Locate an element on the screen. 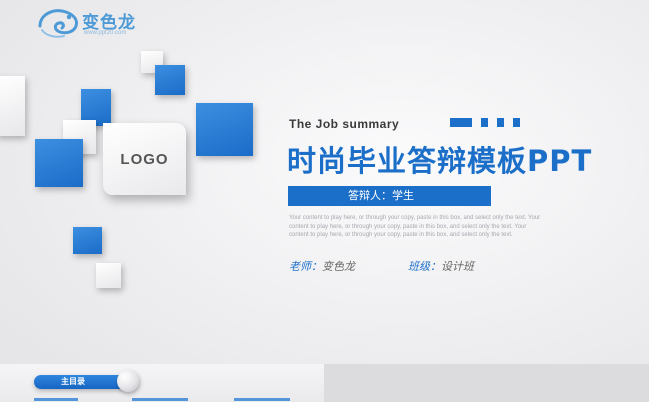 The height and width of the screenshot is (402, 649). main-menu-pill: 主目录 is located at coordinates (82, 382).